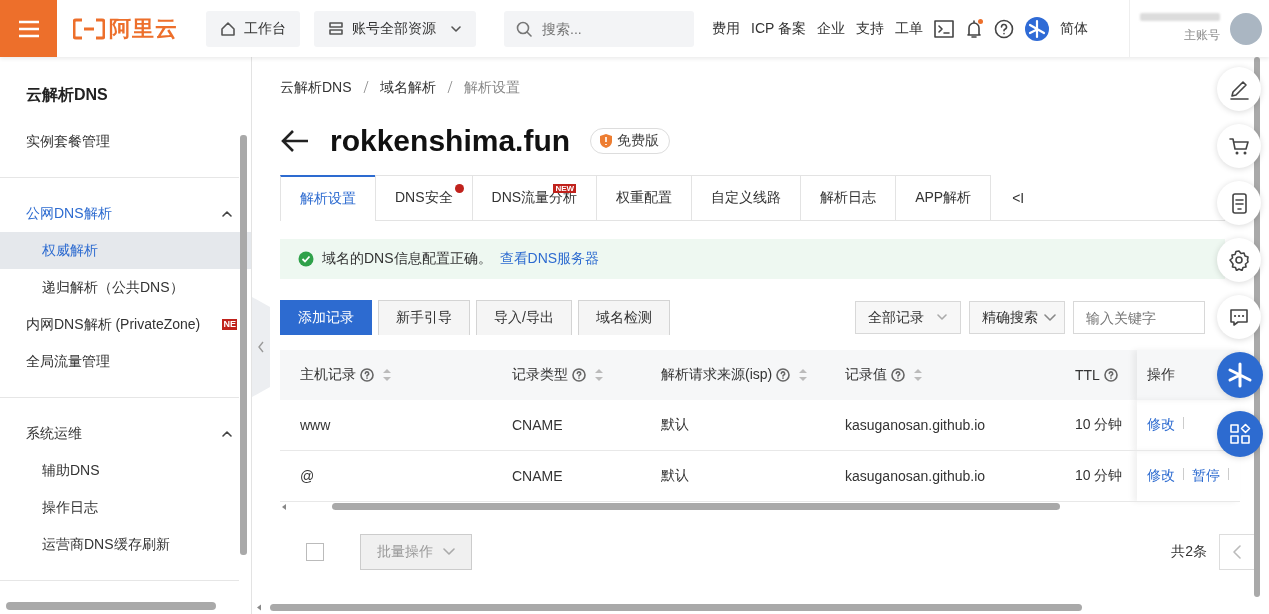 The width and height of the screenshot is (1269, 614). I want to click on breadcrumb-link: 域名解析, so click(407, 88).